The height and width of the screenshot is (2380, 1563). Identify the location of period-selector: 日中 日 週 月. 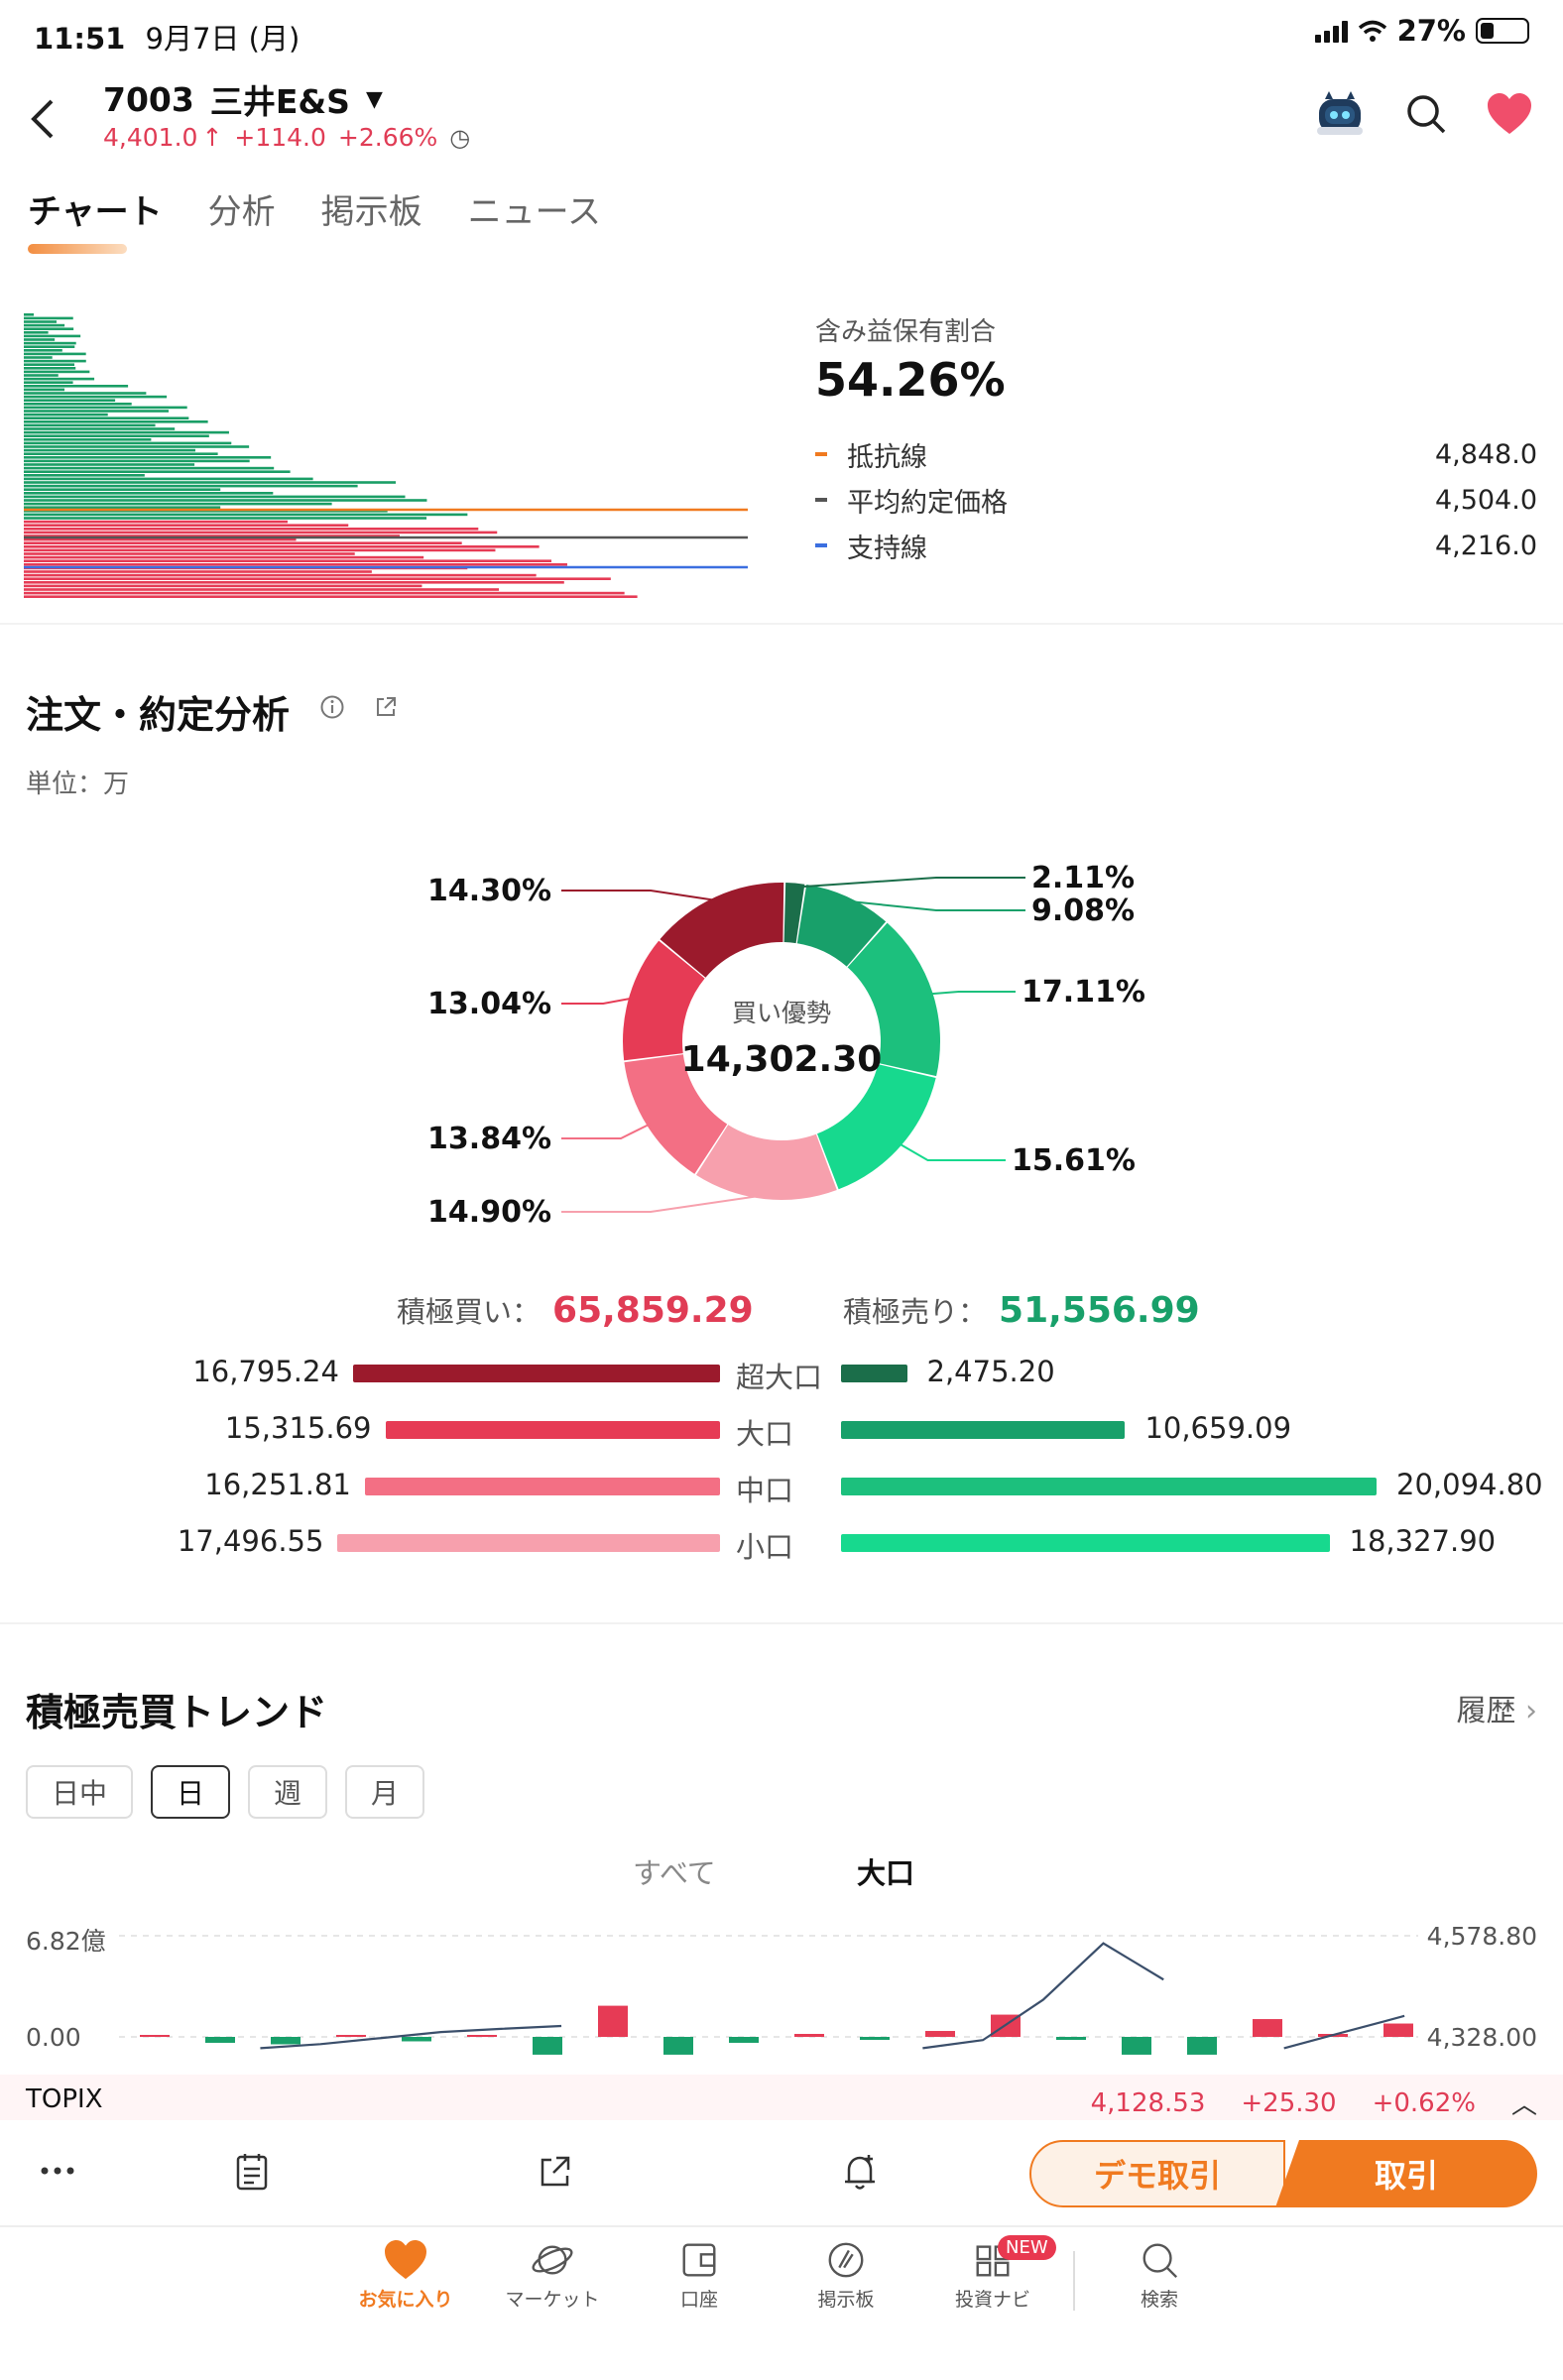
(225, 1792).